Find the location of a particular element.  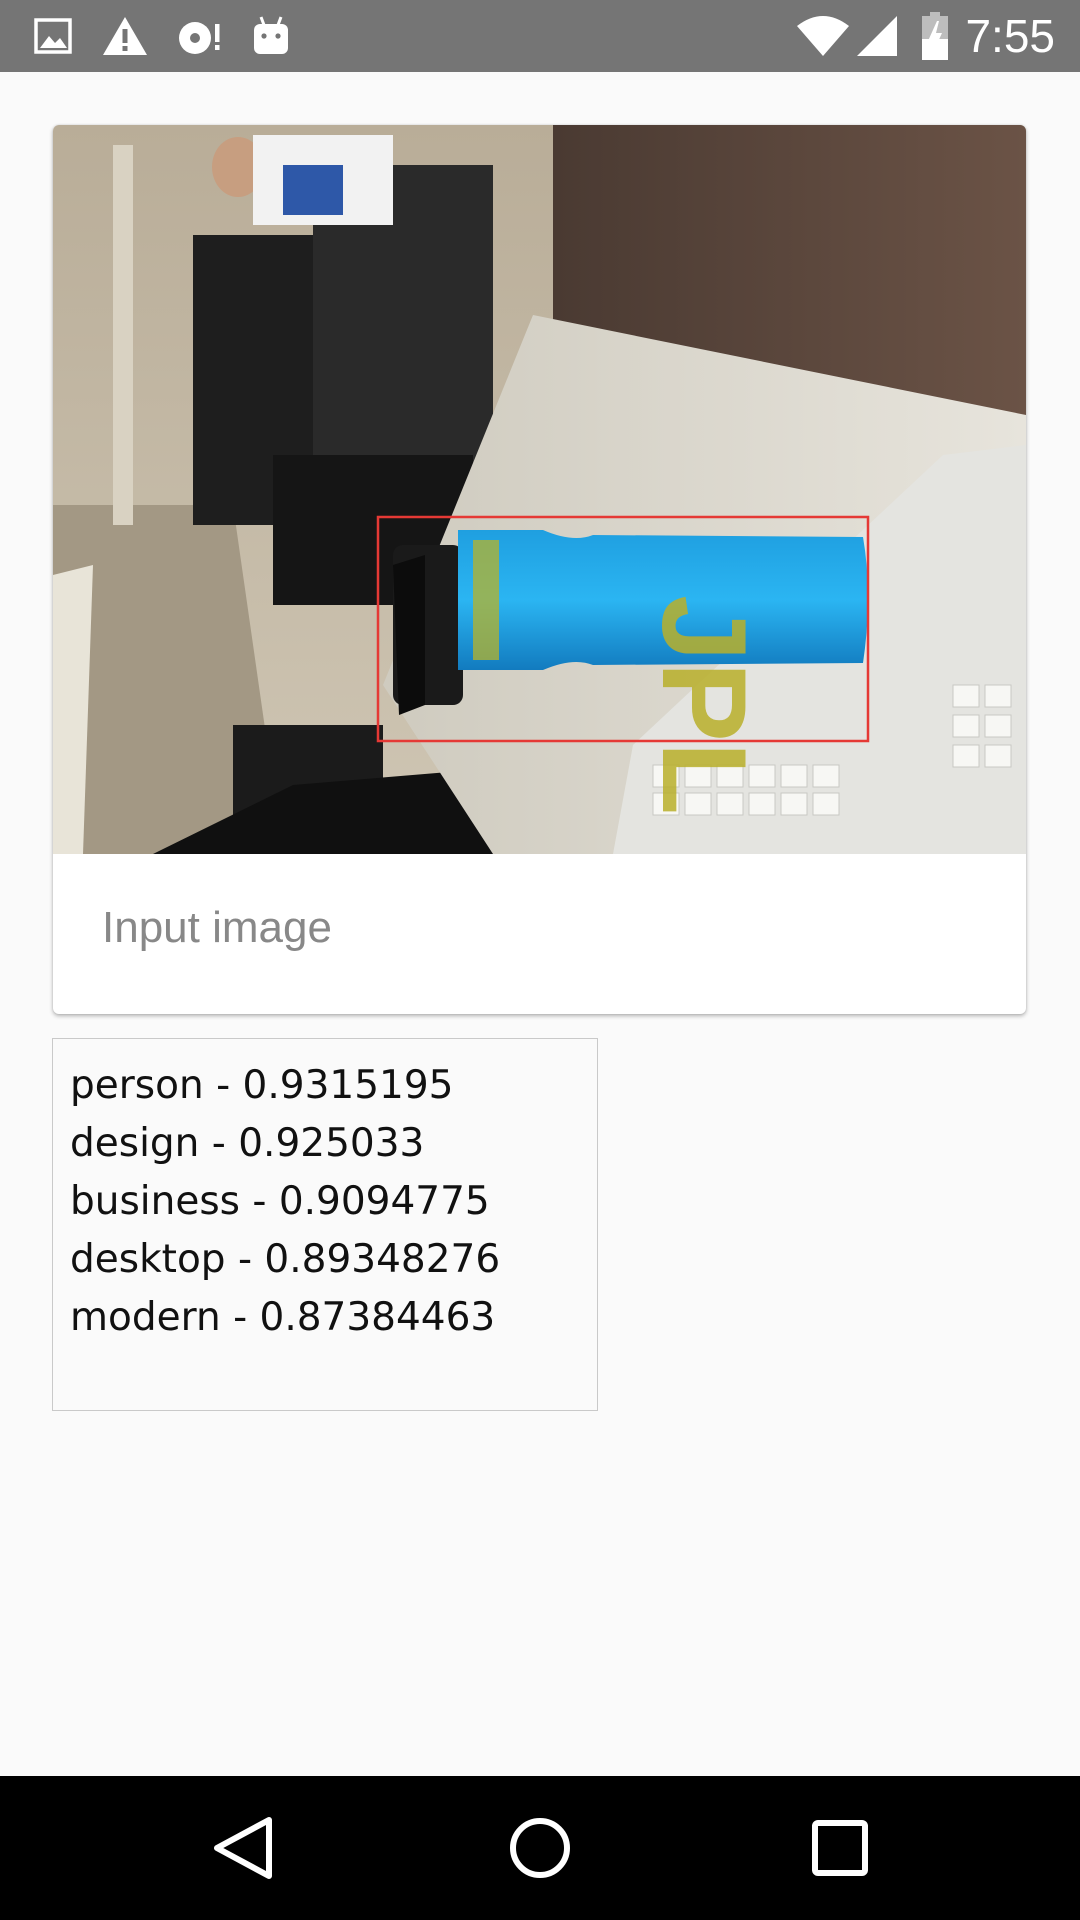

warning-icon is located at coordinates (125, 36).